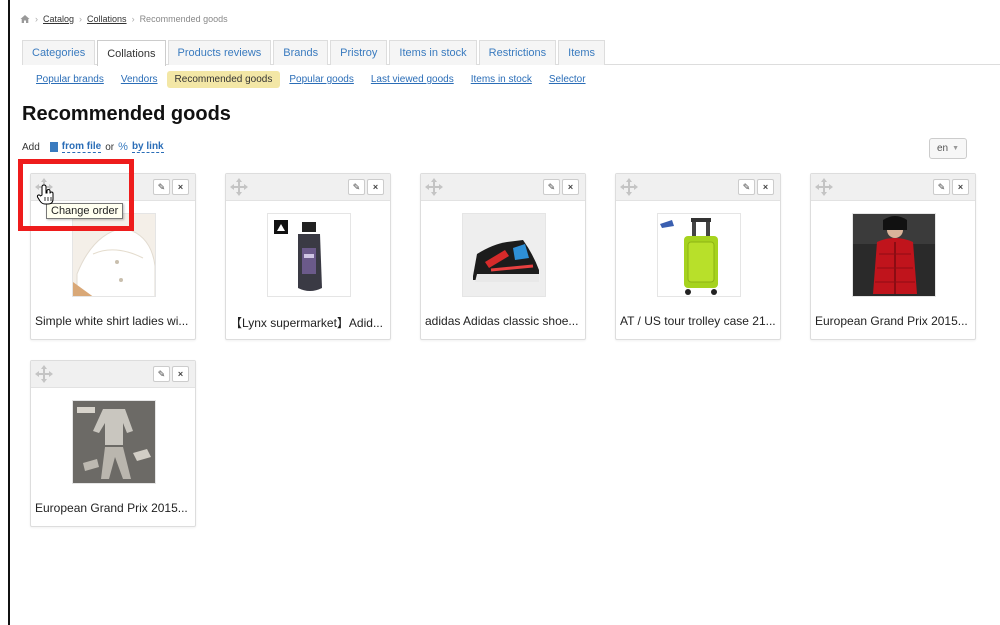 The image size is (1000, 625). Describe the element at coordinates (46, 197) in the screenshot. I see `hand-cursor-icon` at that location.